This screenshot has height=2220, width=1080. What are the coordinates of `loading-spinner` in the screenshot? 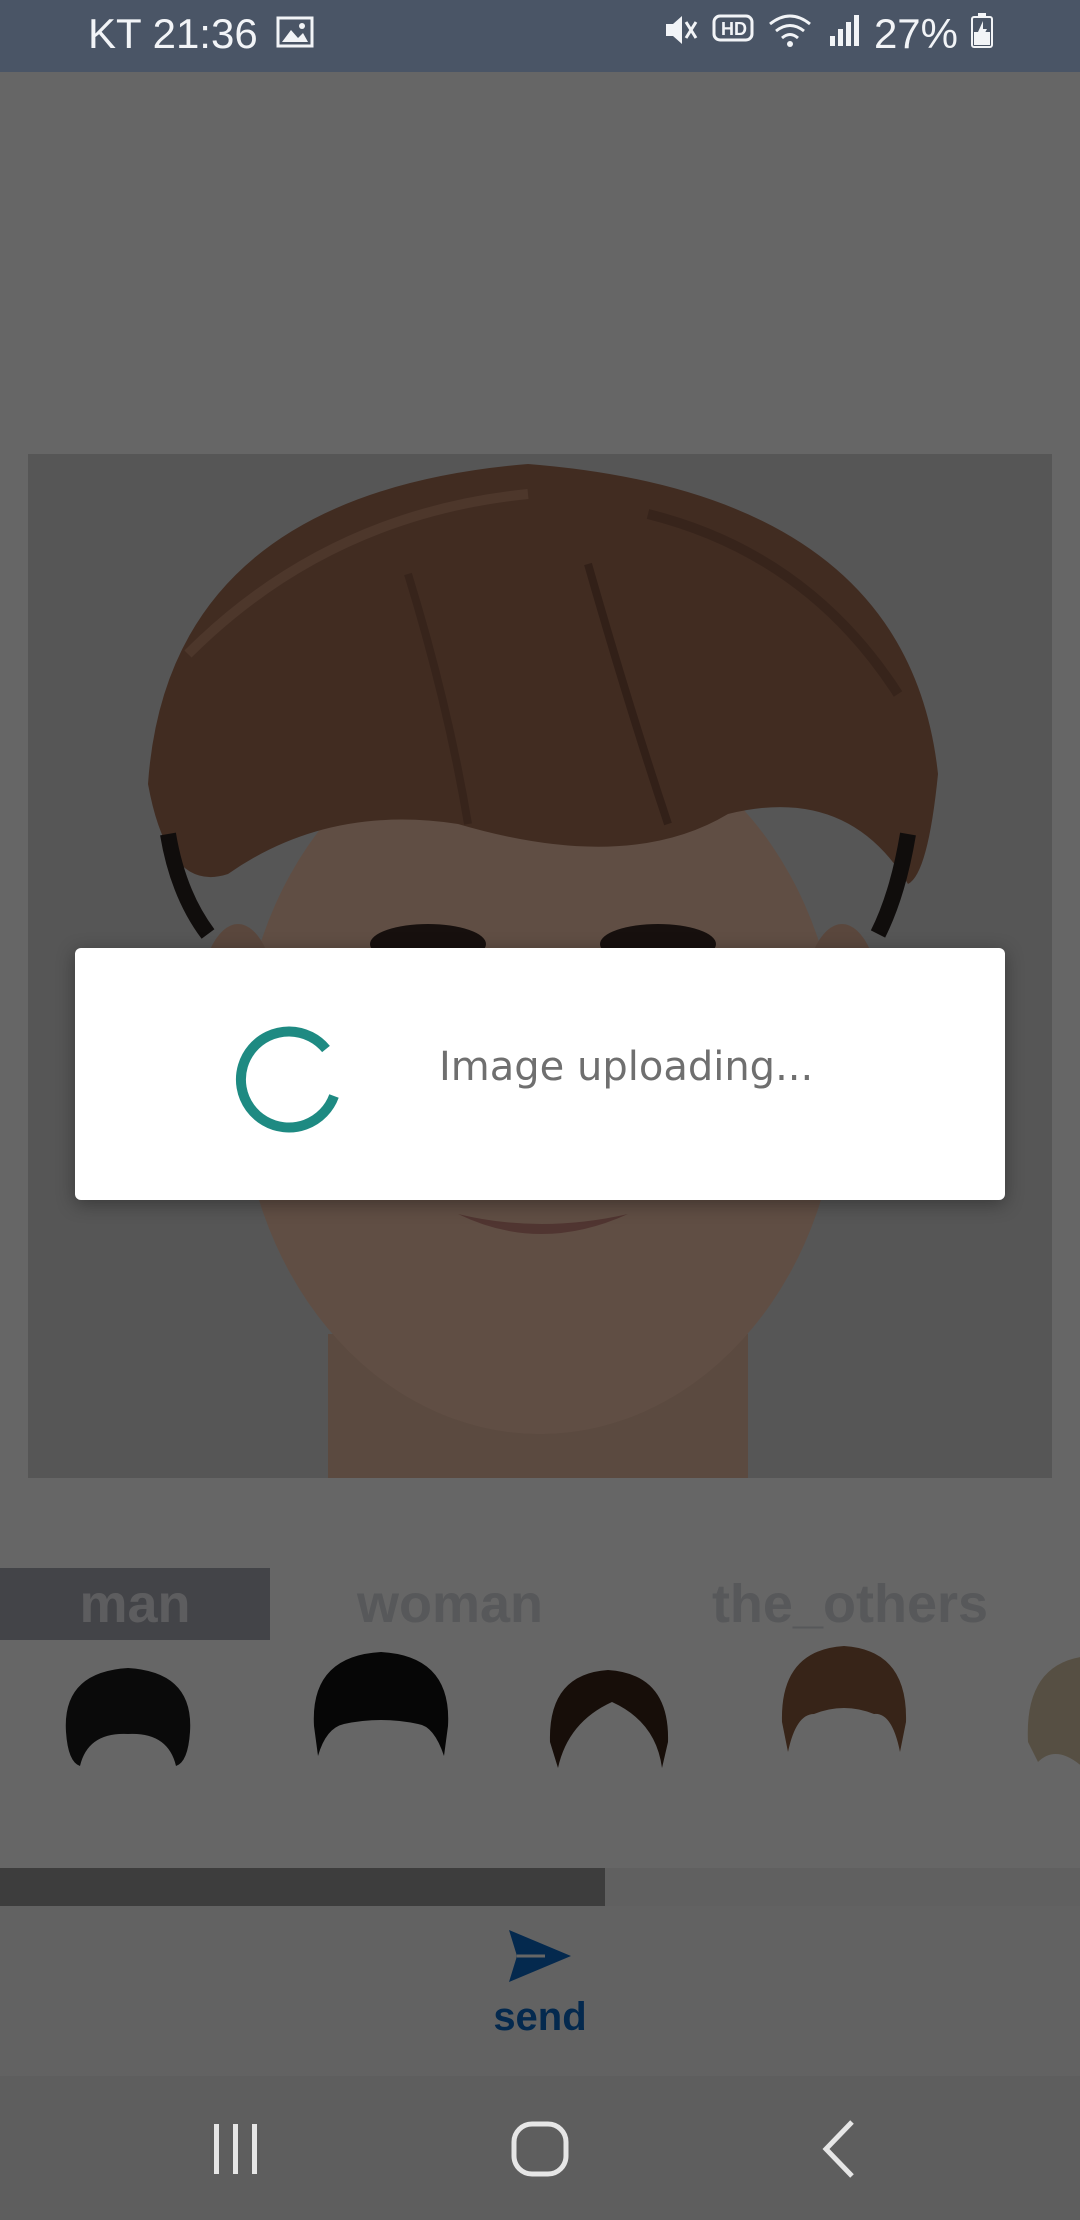 It's located at (291, 1074).